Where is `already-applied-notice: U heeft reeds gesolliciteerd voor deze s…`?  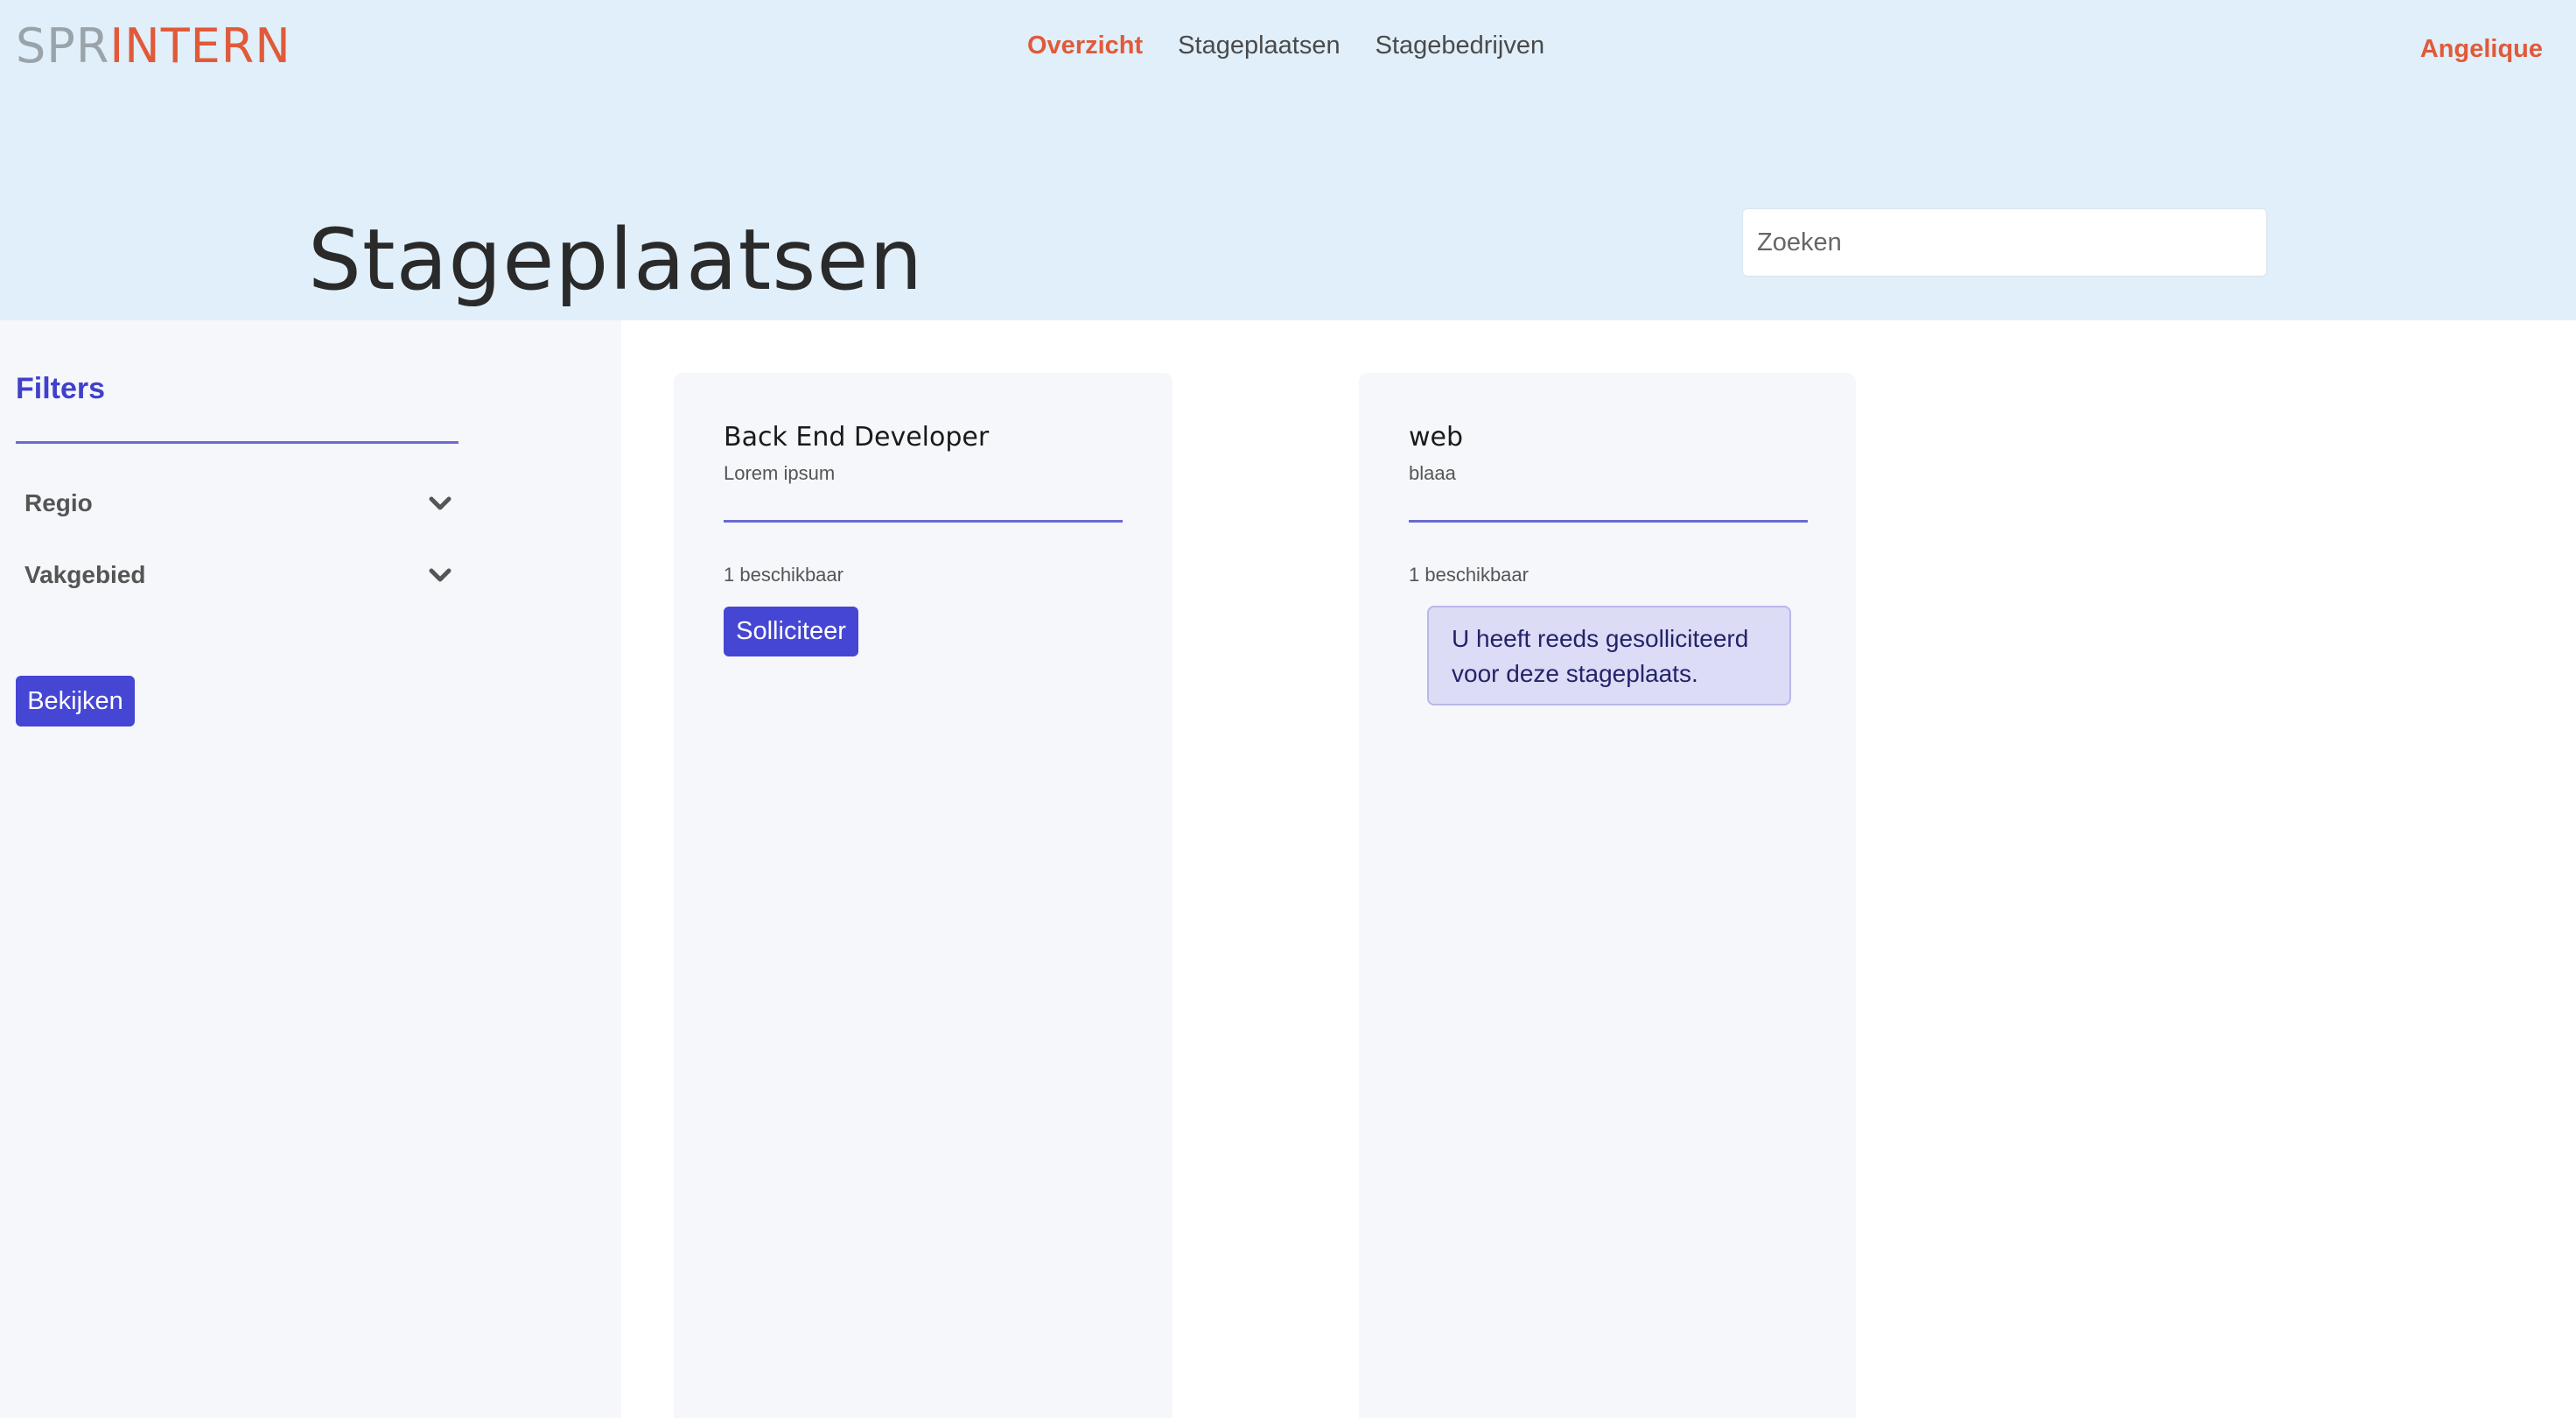 already-applied-notice: U heeft reeds gesolliciteerd voor deze s… is located at coordinates (1609, 655).